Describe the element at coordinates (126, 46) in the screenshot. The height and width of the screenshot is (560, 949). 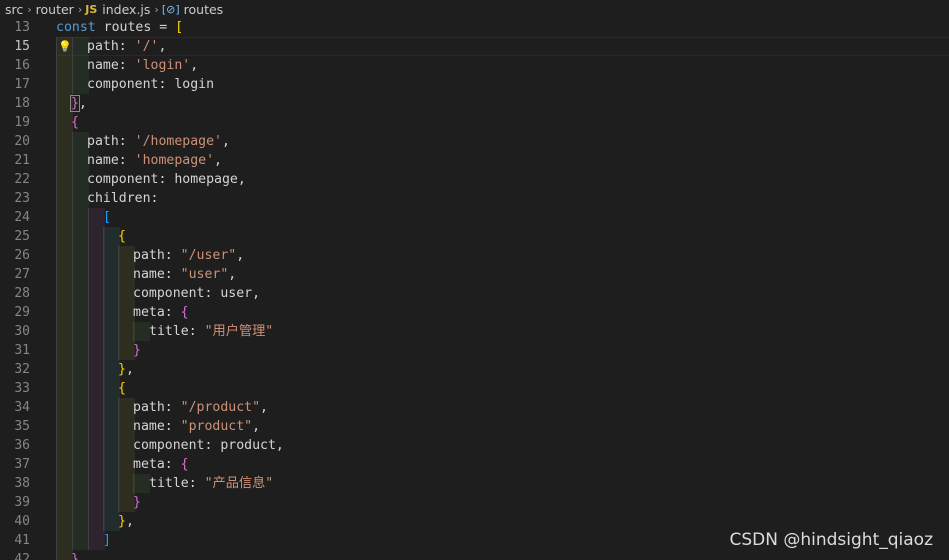
I see `code-text: path: '/',` at that location.